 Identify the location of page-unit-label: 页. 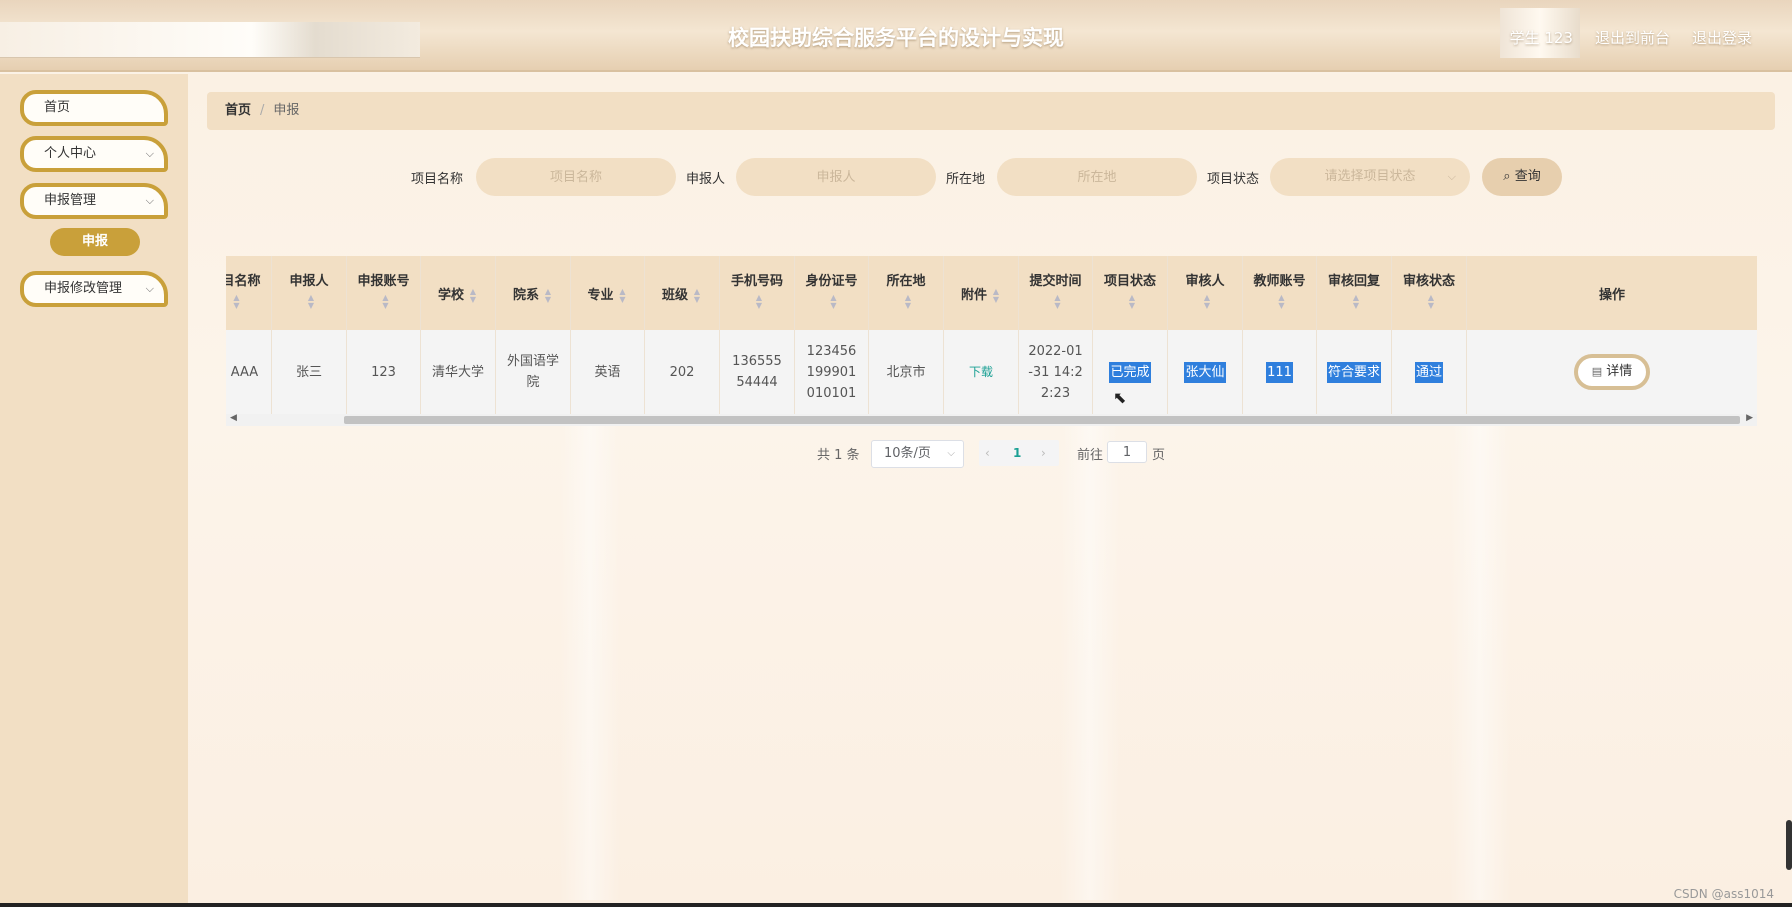
(1159, 455).